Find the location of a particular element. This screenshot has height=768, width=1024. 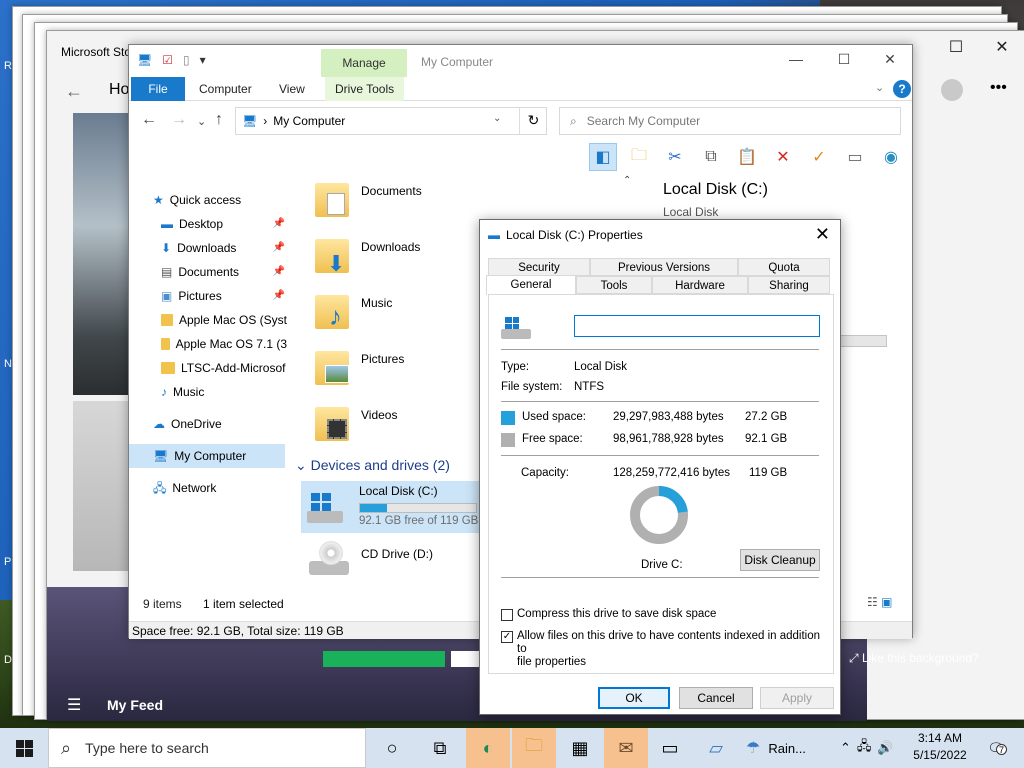

folder-pictures: Pictures is located at coordinates (382, 359).